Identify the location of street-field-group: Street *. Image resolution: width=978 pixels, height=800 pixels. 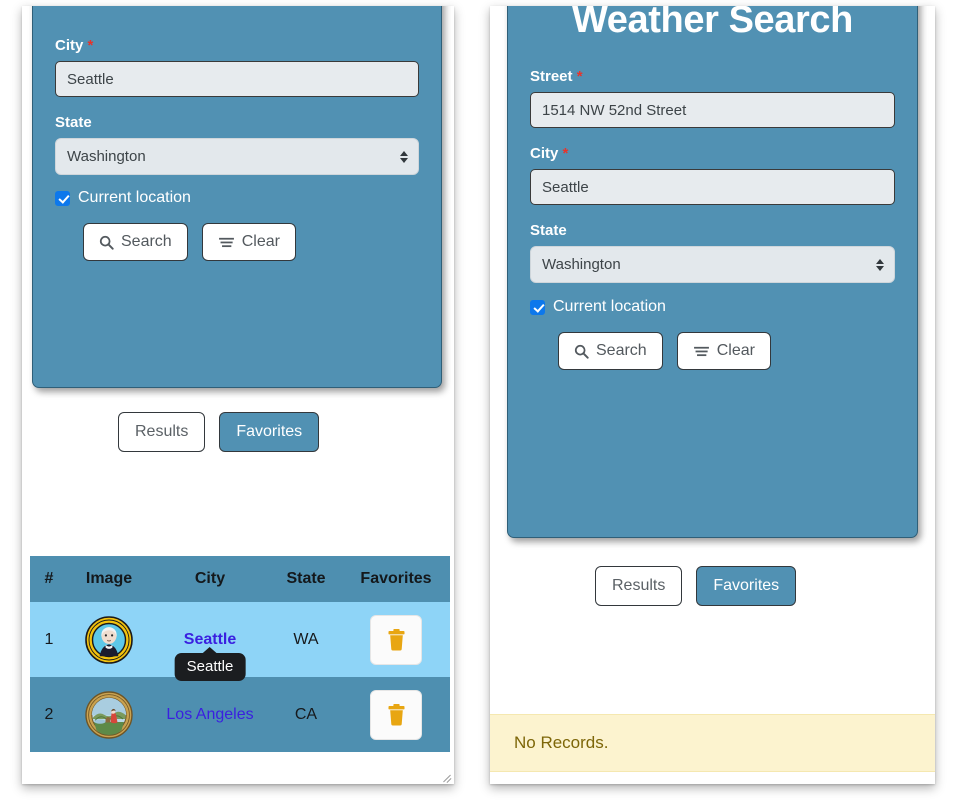
(712, 98).